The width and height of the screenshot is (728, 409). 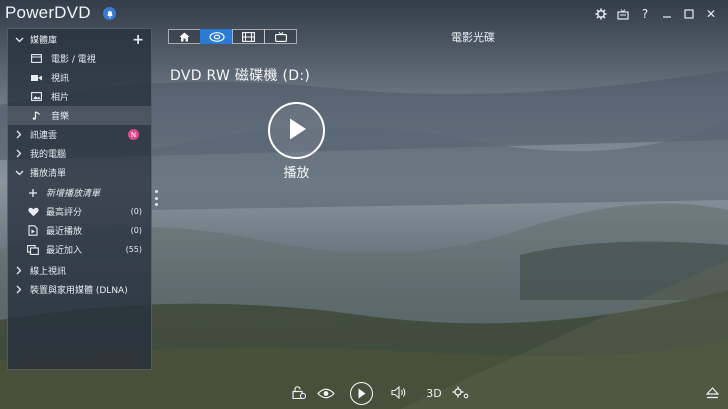 What do you see at coordinates (79, 115) in the screenshot?
I see `sidebar-item-music: 音樂` at bounding box center [79, 115].